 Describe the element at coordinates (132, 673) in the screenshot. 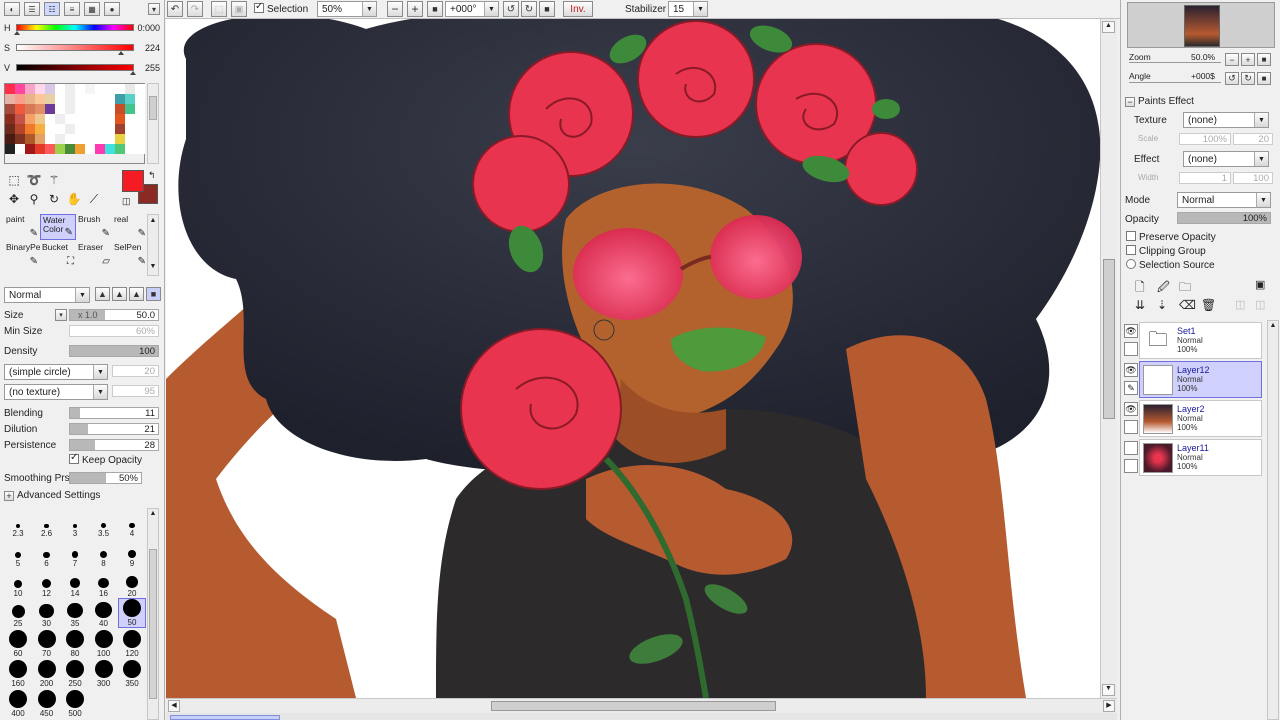

I see `brush-size-preset: 350` at that location.